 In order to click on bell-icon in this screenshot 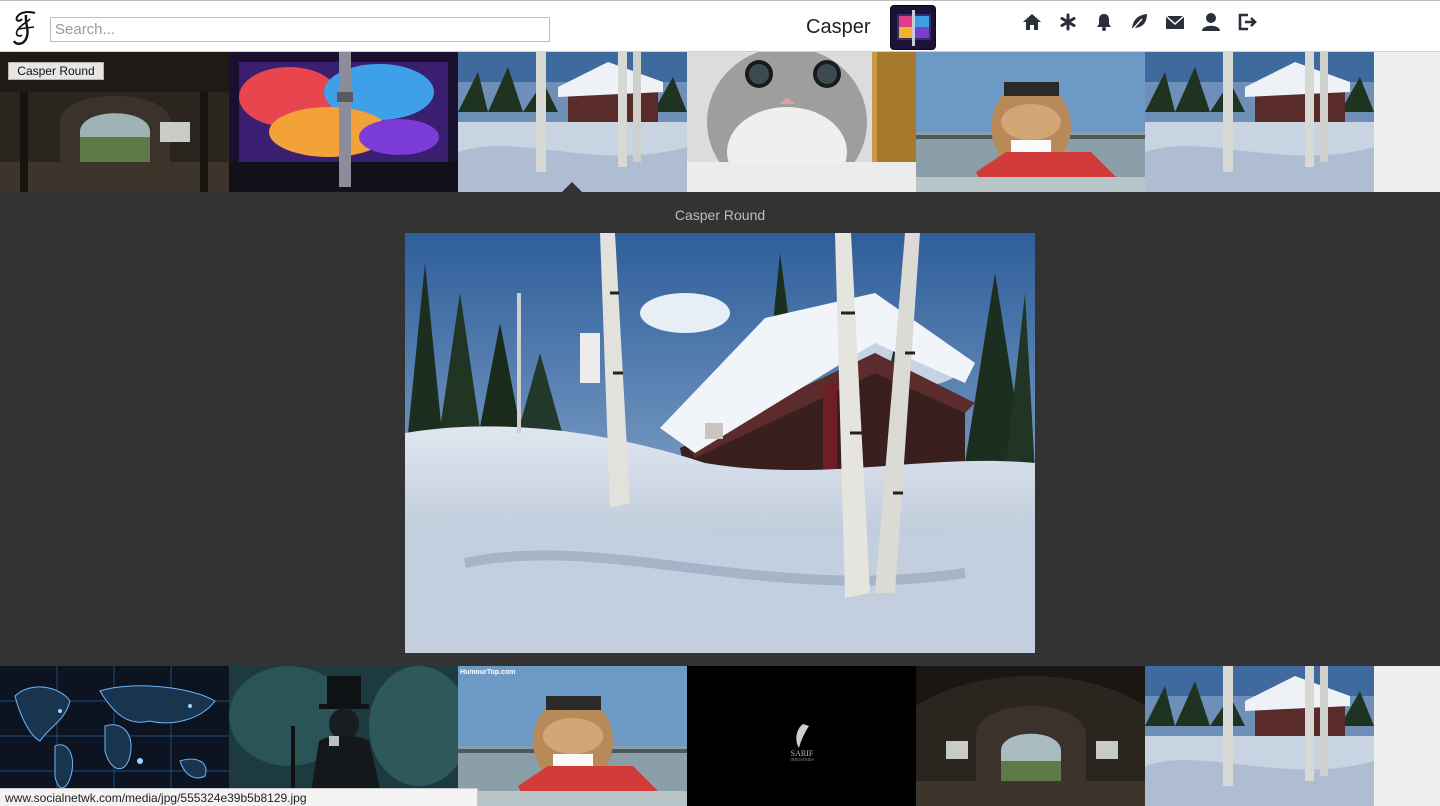, I will do `click(1104, 22)`.